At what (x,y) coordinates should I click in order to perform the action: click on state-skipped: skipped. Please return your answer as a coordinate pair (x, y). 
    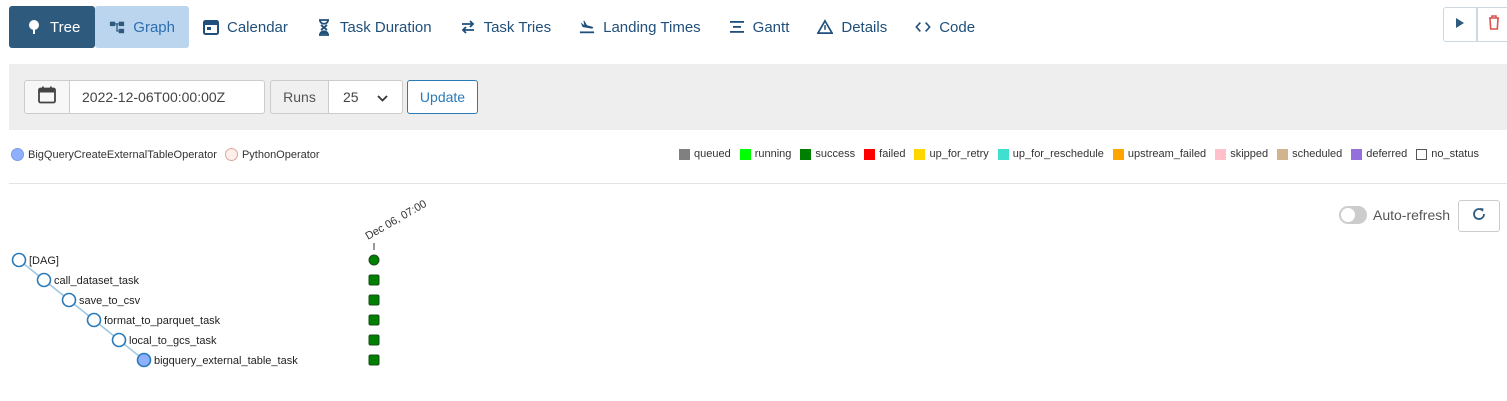
    Looking at the image, I should click on (1241, 154).